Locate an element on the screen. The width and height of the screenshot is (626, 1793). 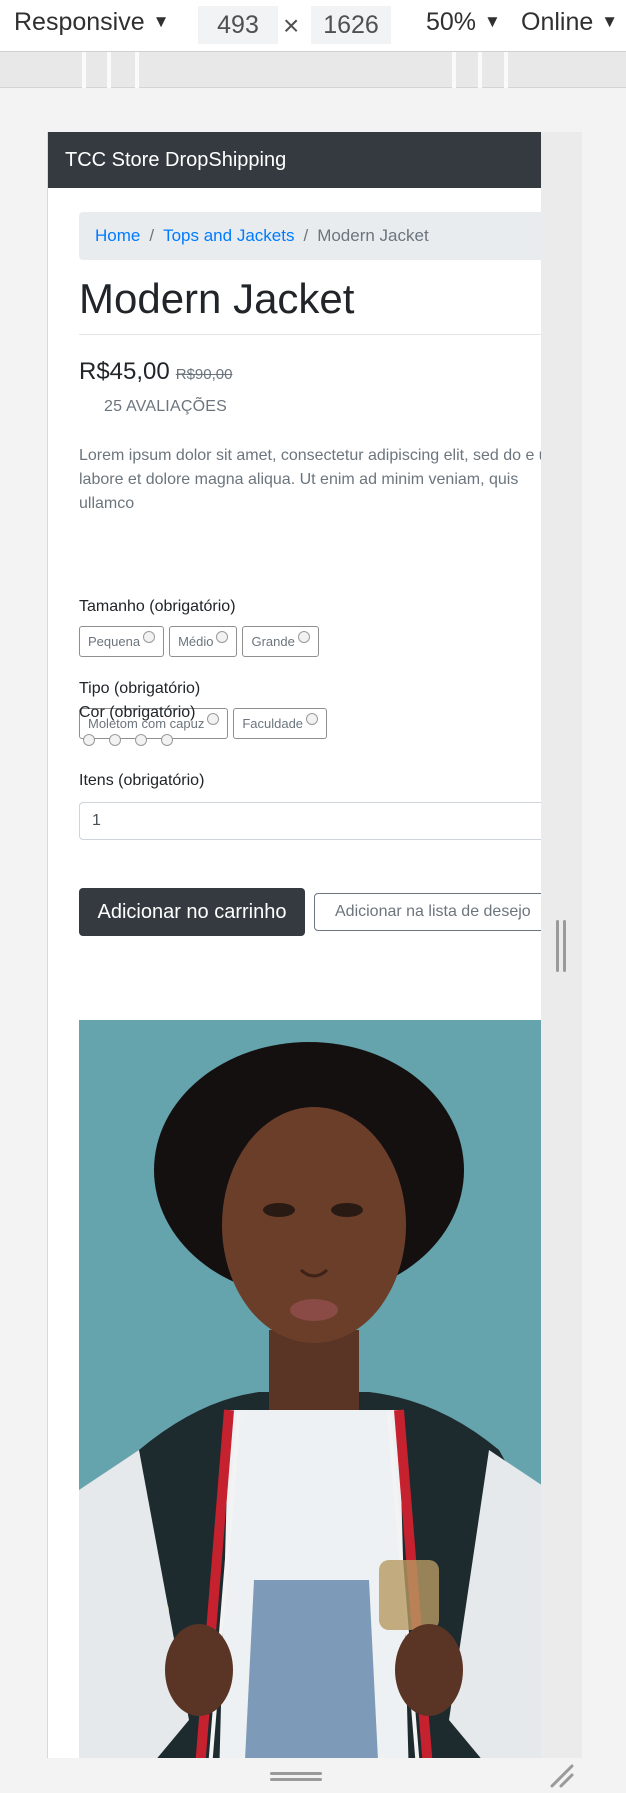
size-option-small: Pequena is located at coordinates (122, 641).